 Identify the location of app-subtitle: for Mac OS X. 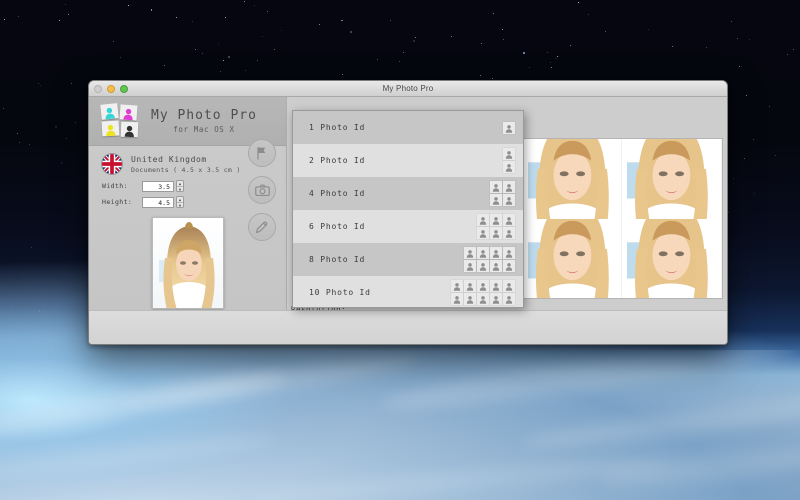
(204, 129).